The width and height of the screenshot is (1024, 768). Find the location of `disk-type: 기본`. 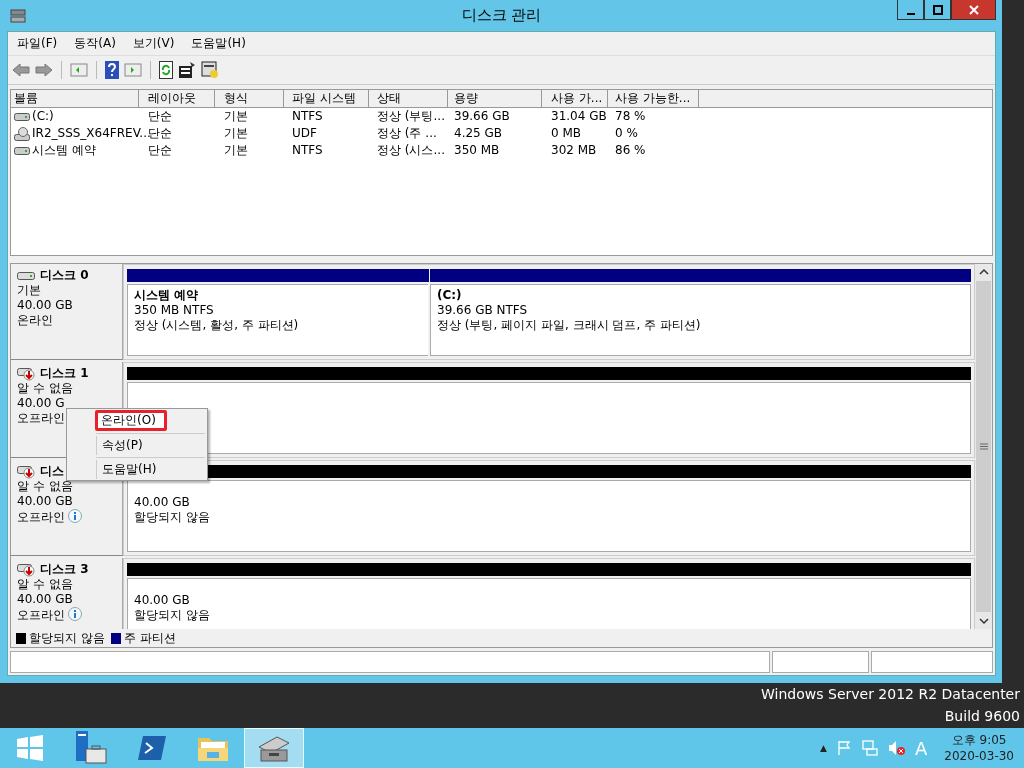

disk-type: 기본 is located at coordinates (29, 290).